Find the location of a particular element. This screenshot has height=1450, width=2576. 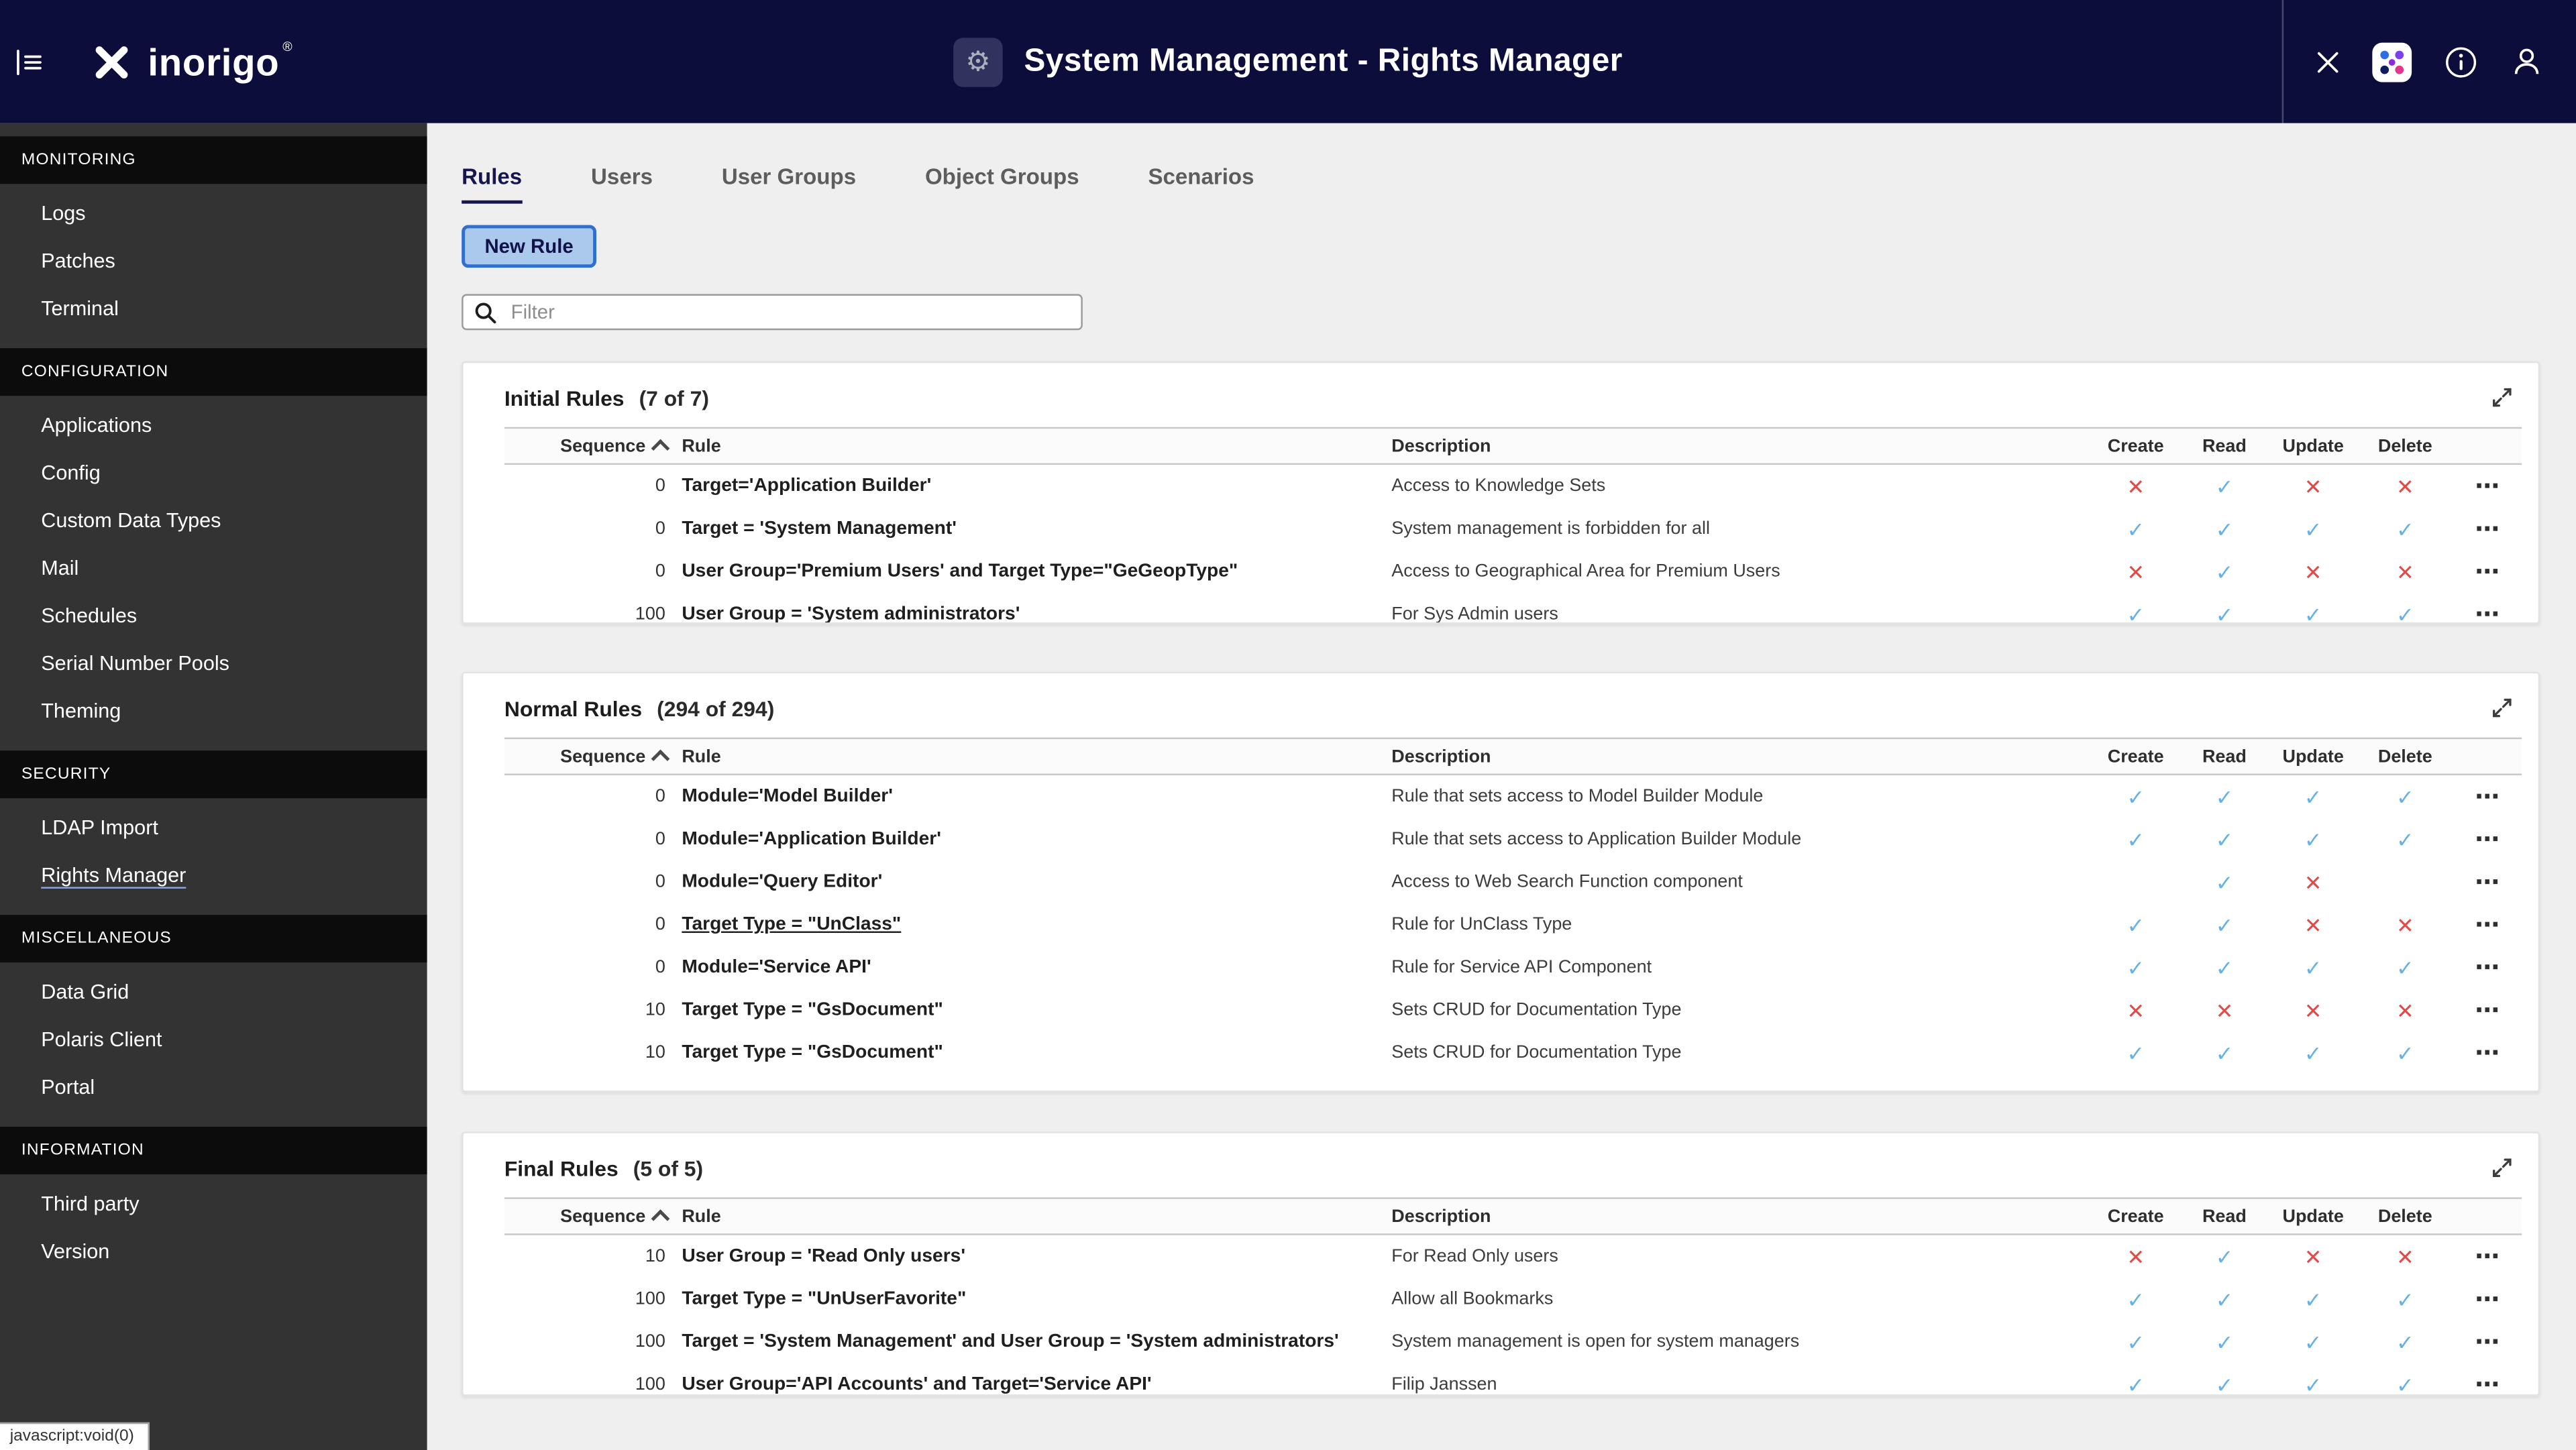

sidebar-item-mail: Mail is located at coordinates (213, 568).